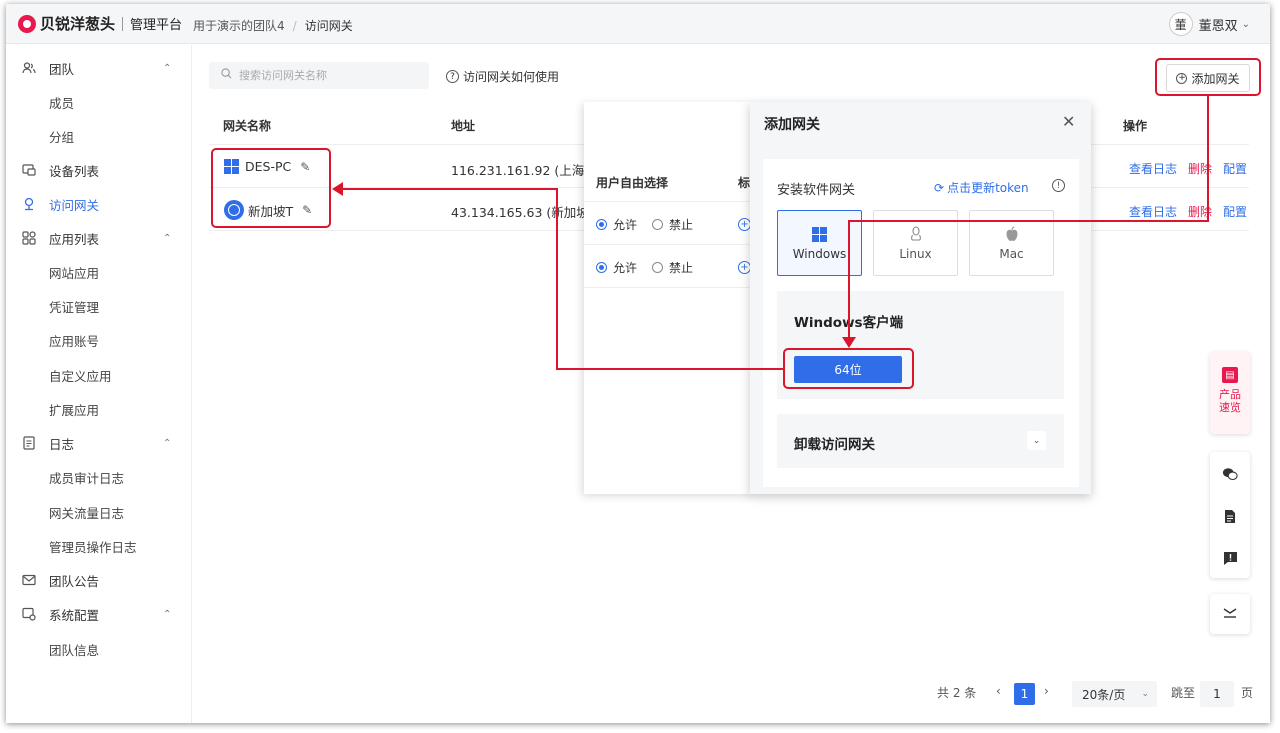 This screenshot has height=733, width=1280. I want to click on prev-page-icon: ‹, so click(998, 691).